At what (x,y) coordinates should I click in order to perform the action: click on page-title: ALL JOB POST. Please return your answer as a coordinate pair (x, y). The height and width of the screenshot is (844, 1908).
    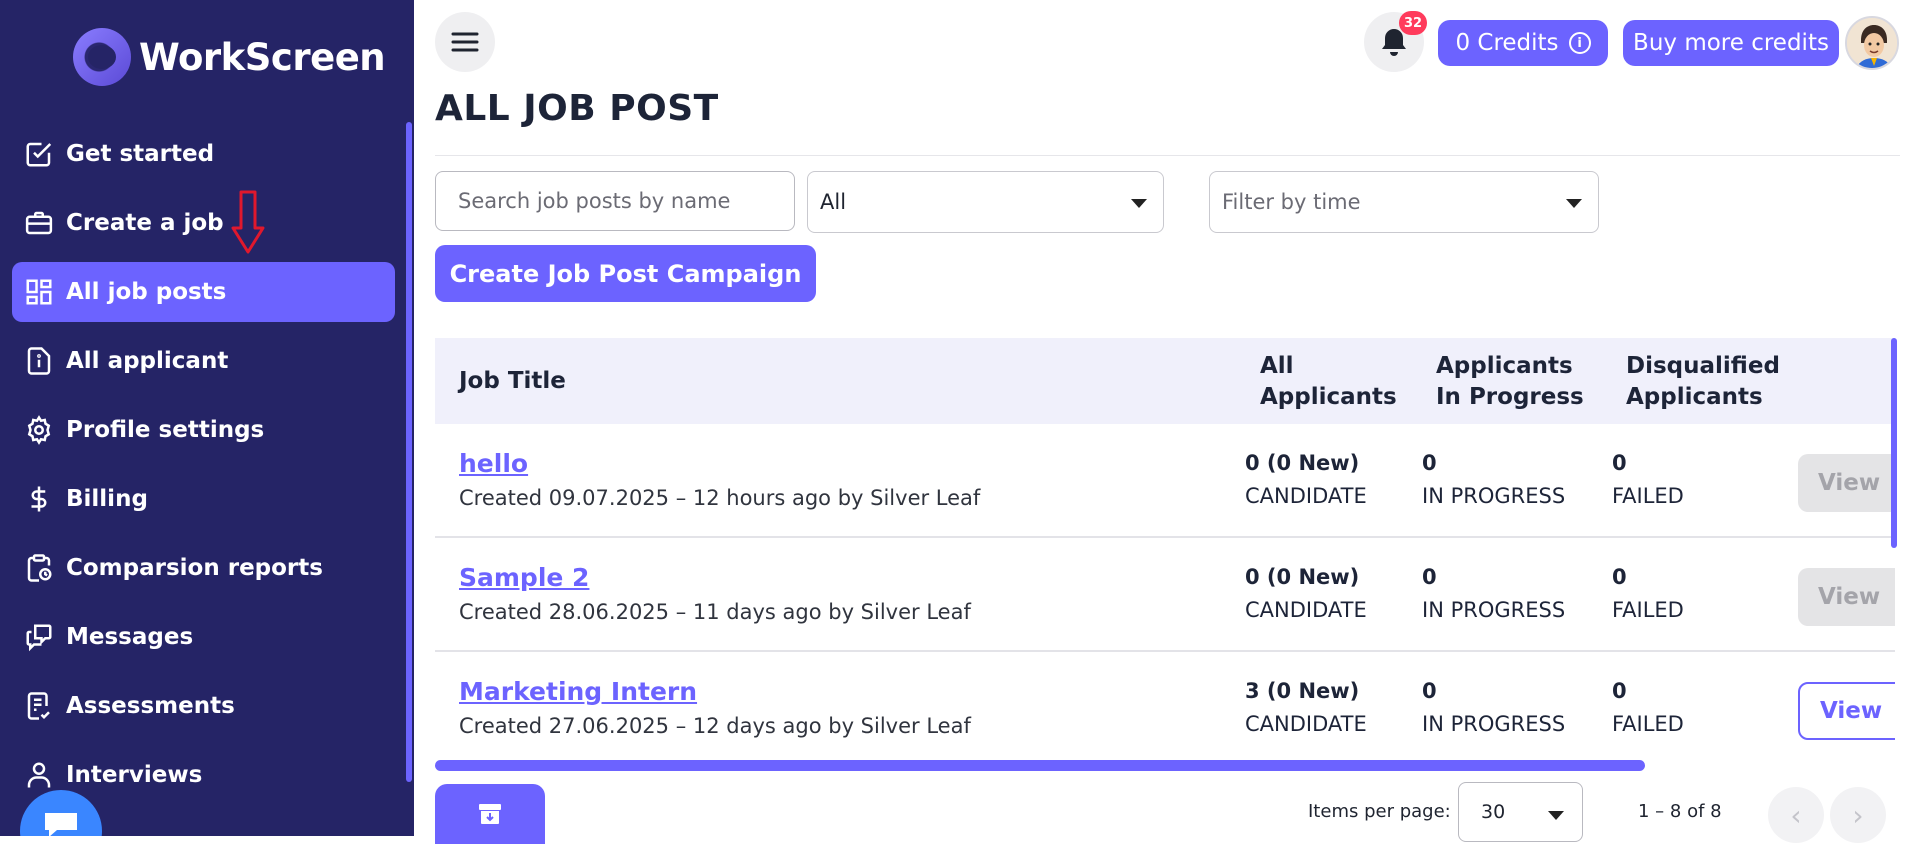
    Looking at the image, I should click on (577, 108).